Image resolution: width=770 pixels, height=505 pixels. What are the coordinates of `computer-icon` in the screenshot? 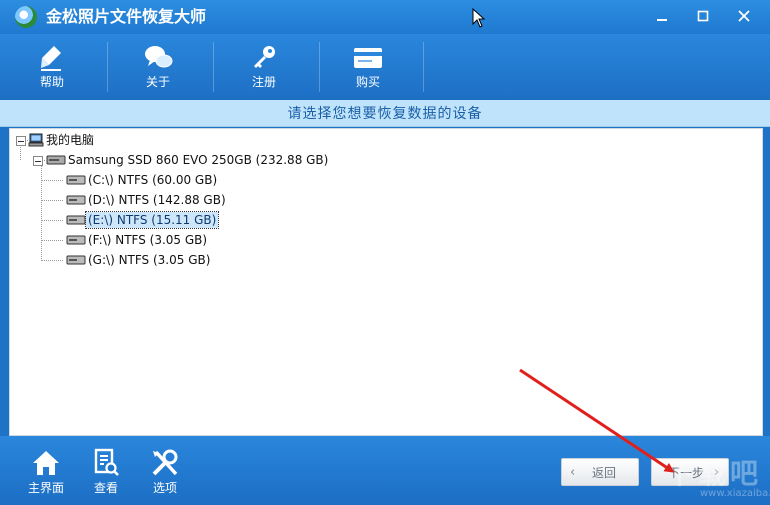 It's located at (36, 140).